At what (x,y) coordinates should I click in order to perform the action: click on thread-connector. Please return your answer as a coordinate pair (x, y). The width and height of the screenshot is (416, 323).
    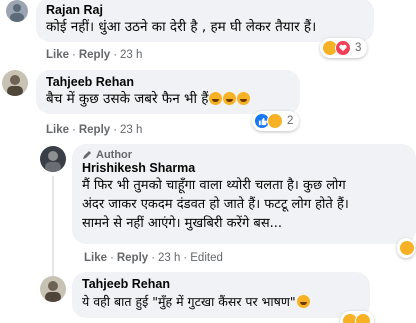
    Looking at the image, I should click on (53, 226).